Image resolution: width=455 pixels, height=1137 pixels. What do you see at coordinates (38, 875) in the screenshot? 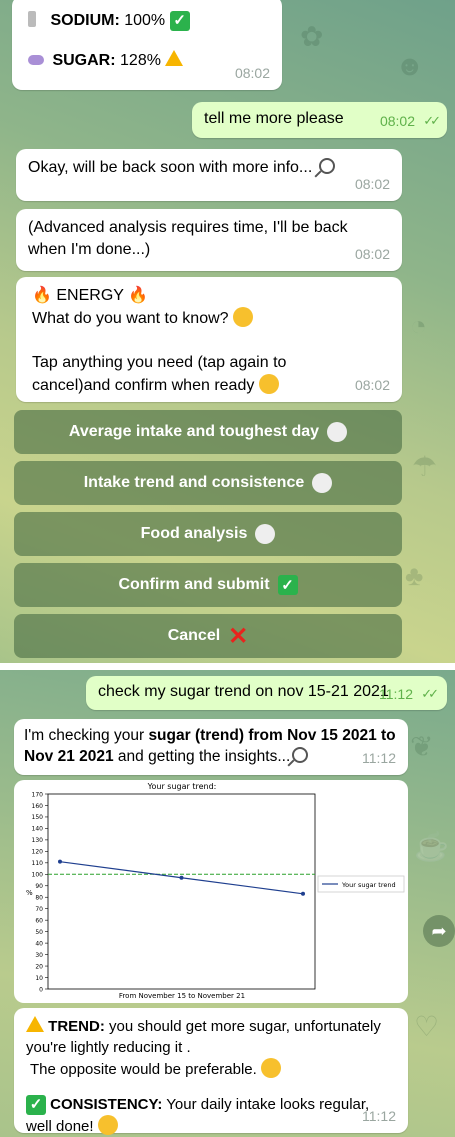
I see `y-tick-label: 100` at bounding box center [38, 875].